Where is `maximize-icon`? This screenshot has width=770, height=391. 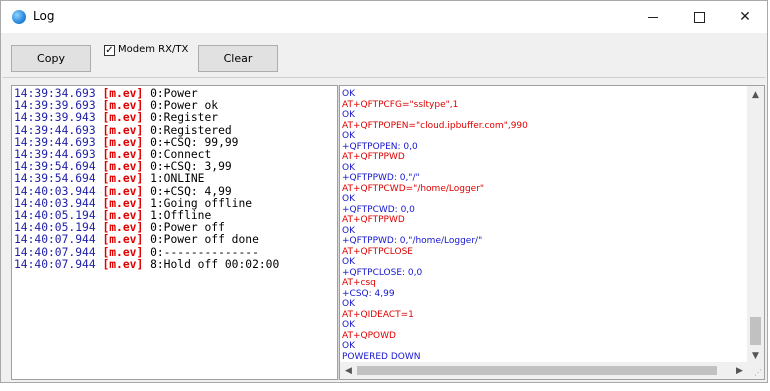
maximize-icon is located at coordinates (699, 17).